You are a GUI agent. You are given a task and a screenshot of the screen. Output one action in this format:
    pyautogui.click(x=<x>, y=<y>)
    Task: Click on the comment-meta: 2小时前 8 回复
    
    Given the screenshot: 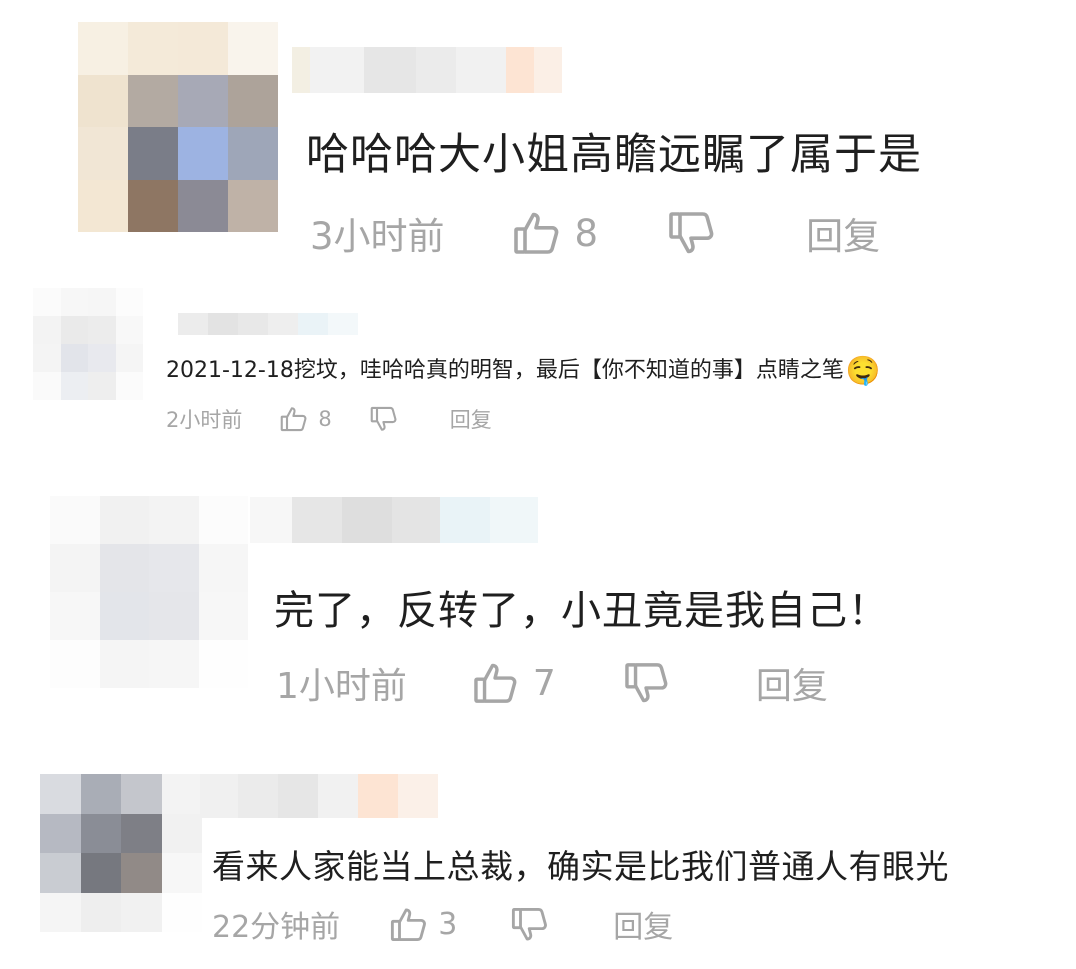 What is the action you would take?
    pyautogui.click(x=329, y=419)
    